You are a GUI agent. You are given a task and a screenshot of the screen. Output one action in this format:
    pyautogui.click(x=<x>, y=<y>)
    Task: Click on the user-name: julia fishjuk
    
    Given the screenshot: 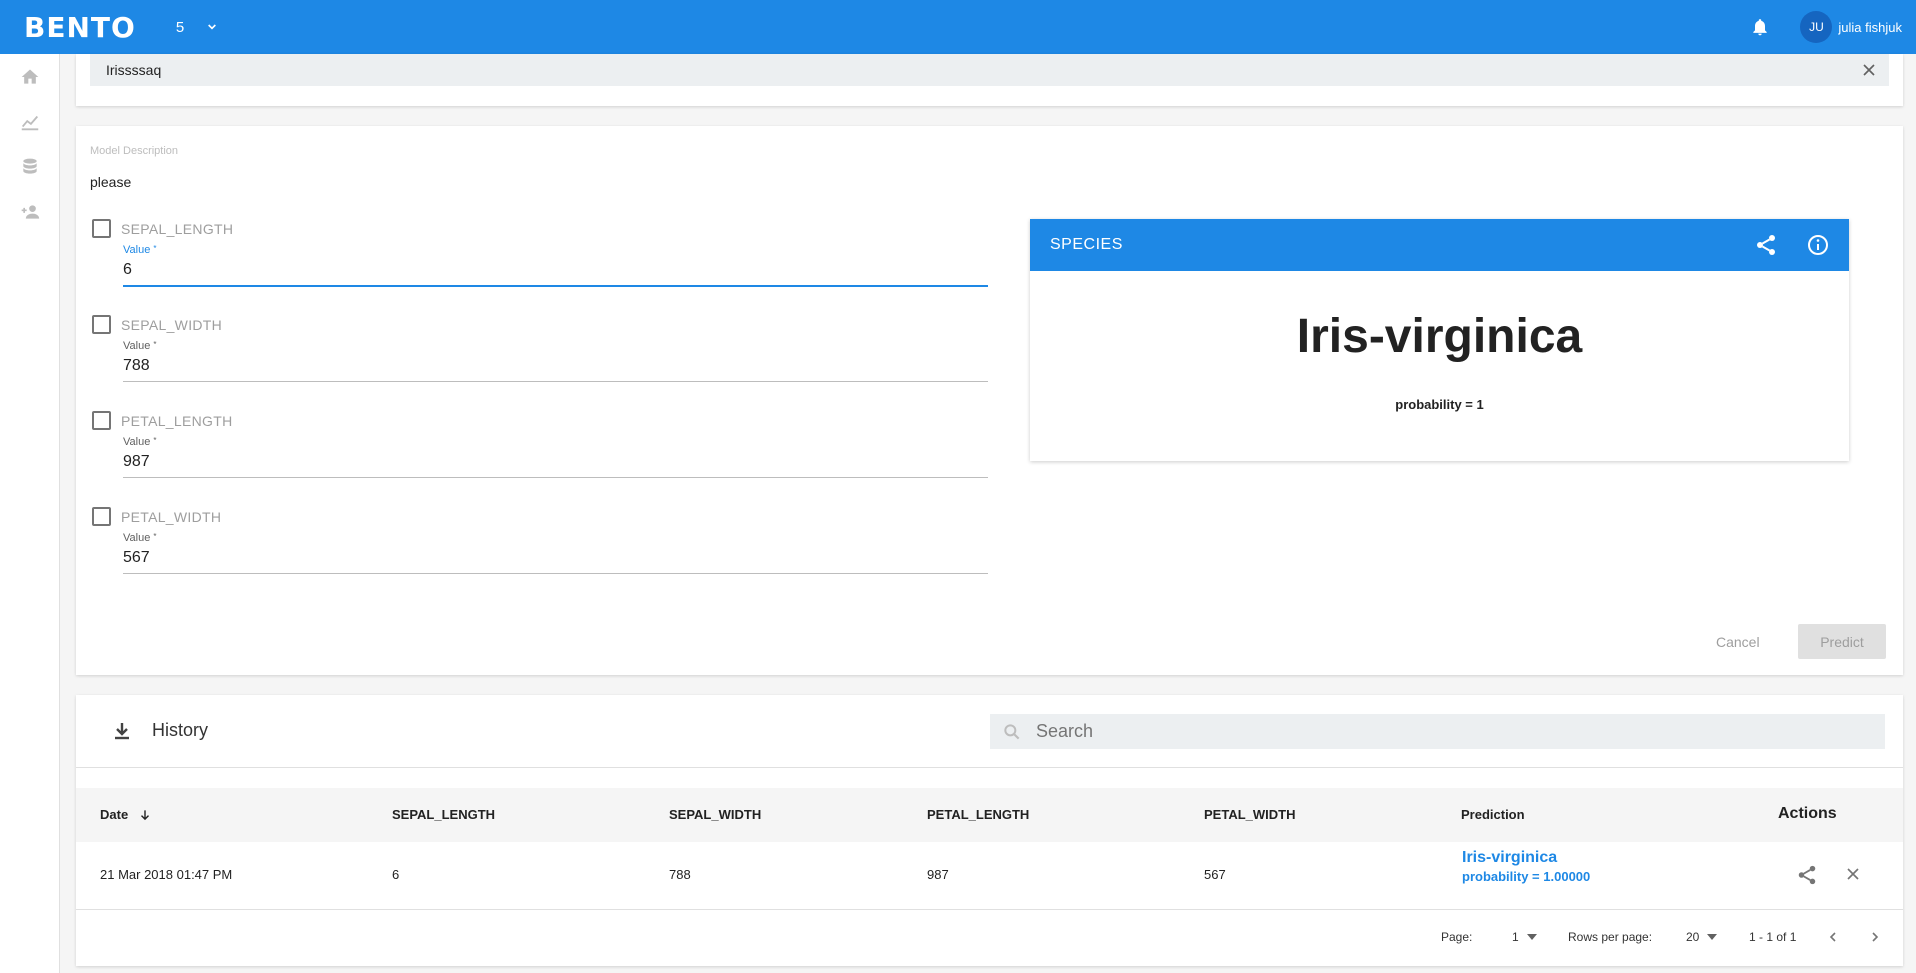 What is the action you would take?
    pyautogui.click(x=1870, y=27)
    